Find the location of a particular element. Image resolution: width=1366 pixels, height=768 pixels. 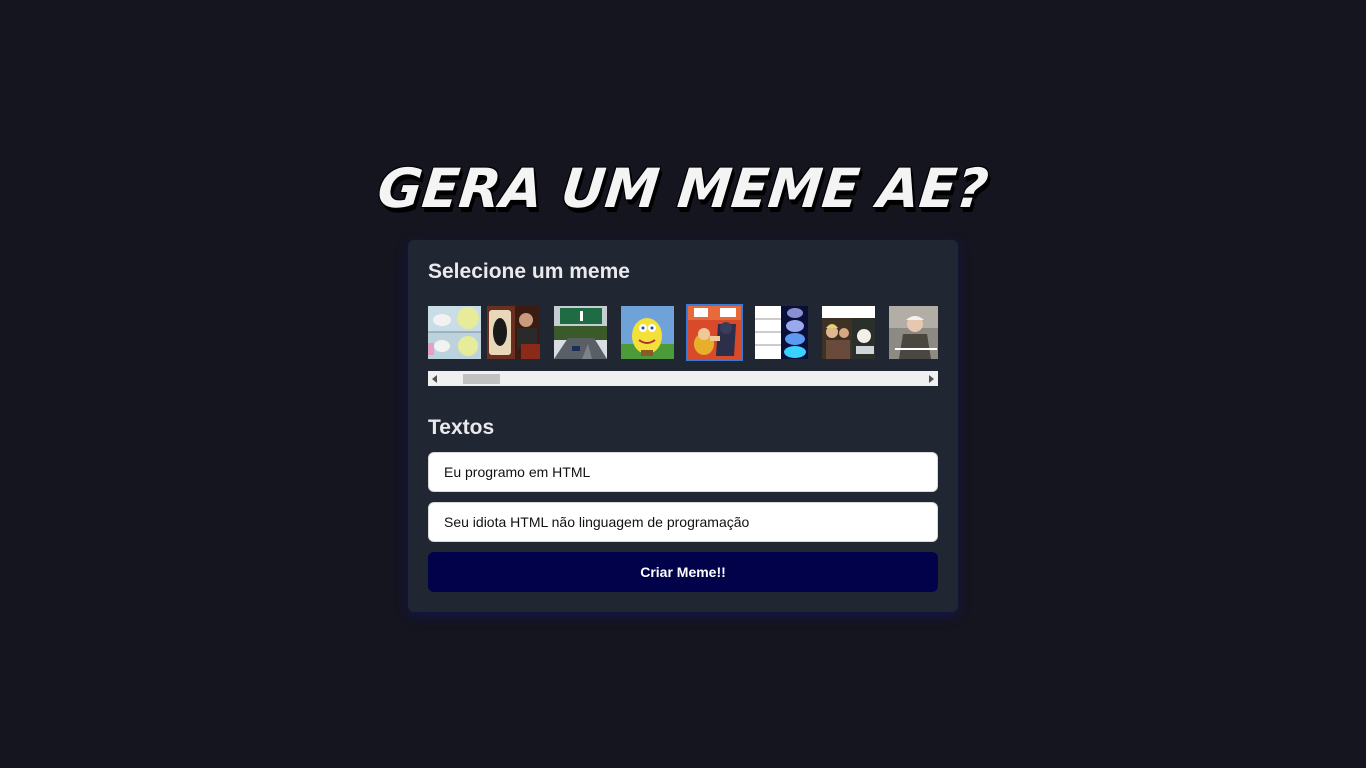

uno-card-icon is located at coordinates (513, 332).